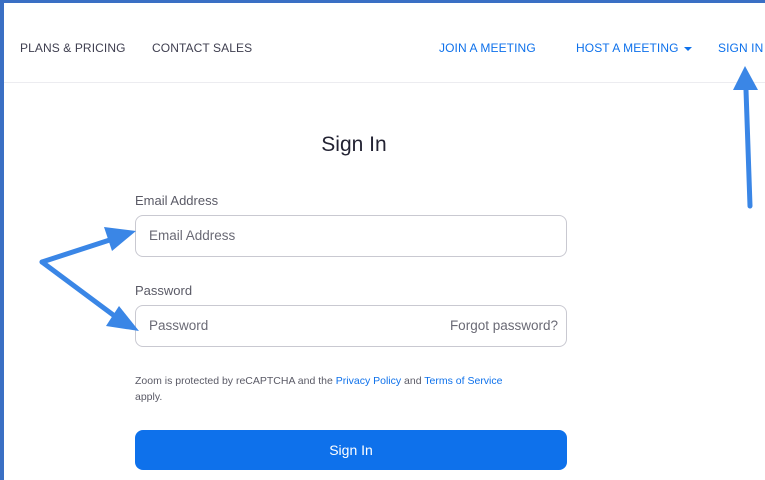 The width and height of the screenshot is (765, 480). Describe the element at coordinates (487, 48) in the screenshot. I see `nav-join-meeting: JOIN A MEETING` at that location.